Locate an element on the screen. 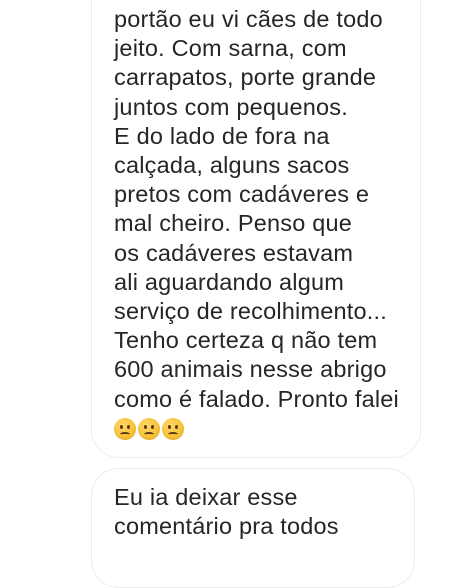  message-bubble: Eu ia deixar esse comentário pra todos is located at coordinates (253, 528).